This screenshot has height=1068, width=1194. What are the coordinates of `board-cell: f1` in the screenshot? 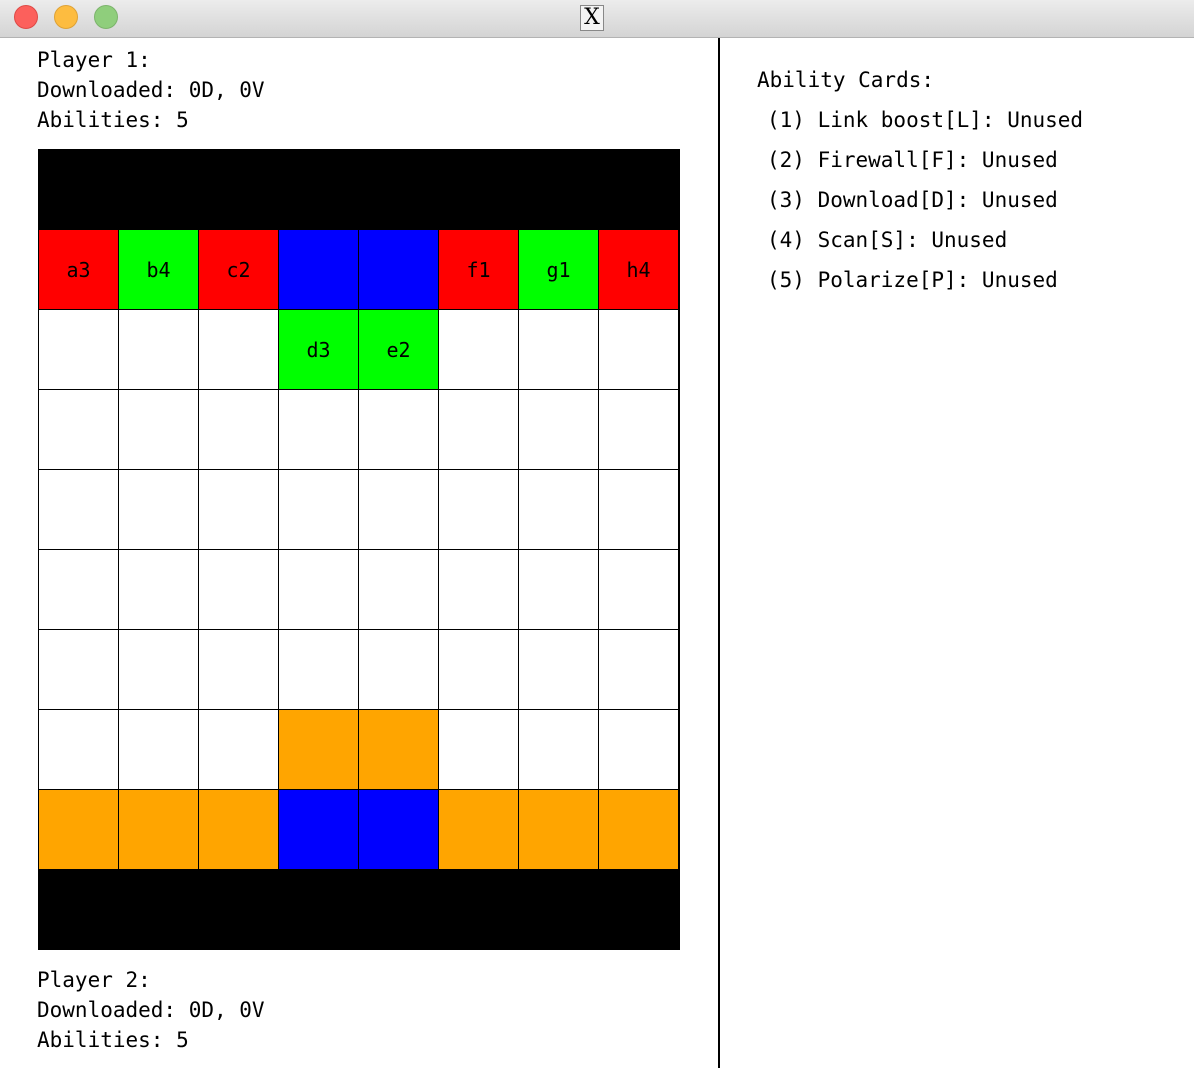 It's located at (478, 269).